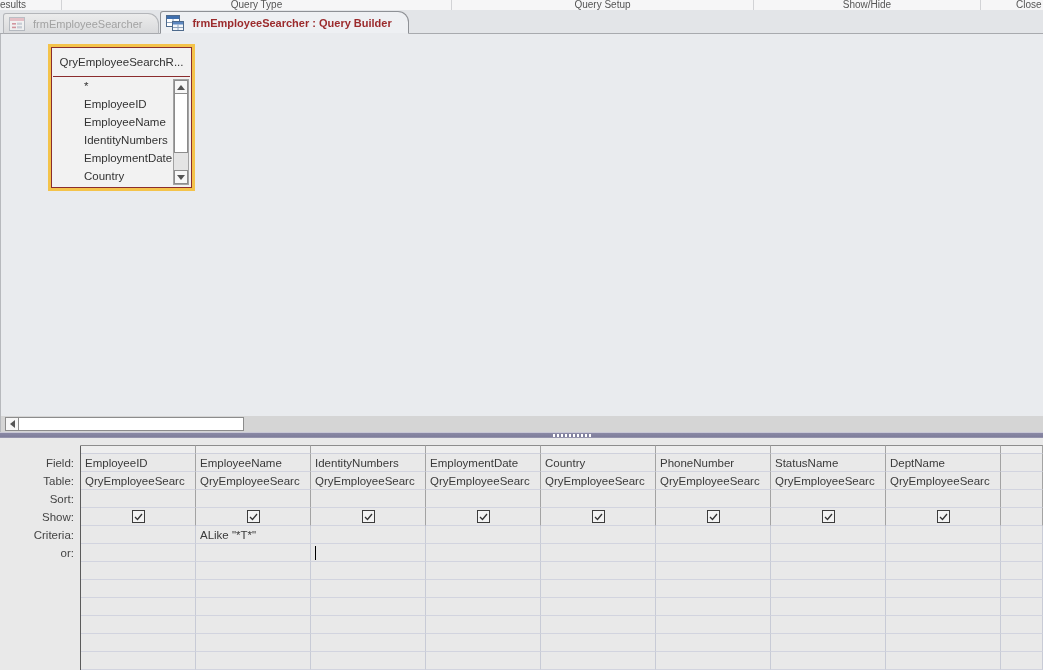 The height and width of the screenshot is (670, 1043). Describe the element at coordinates (368, 463) in the screenshot. I see `field-cell: IdentityNumbers` at that location.